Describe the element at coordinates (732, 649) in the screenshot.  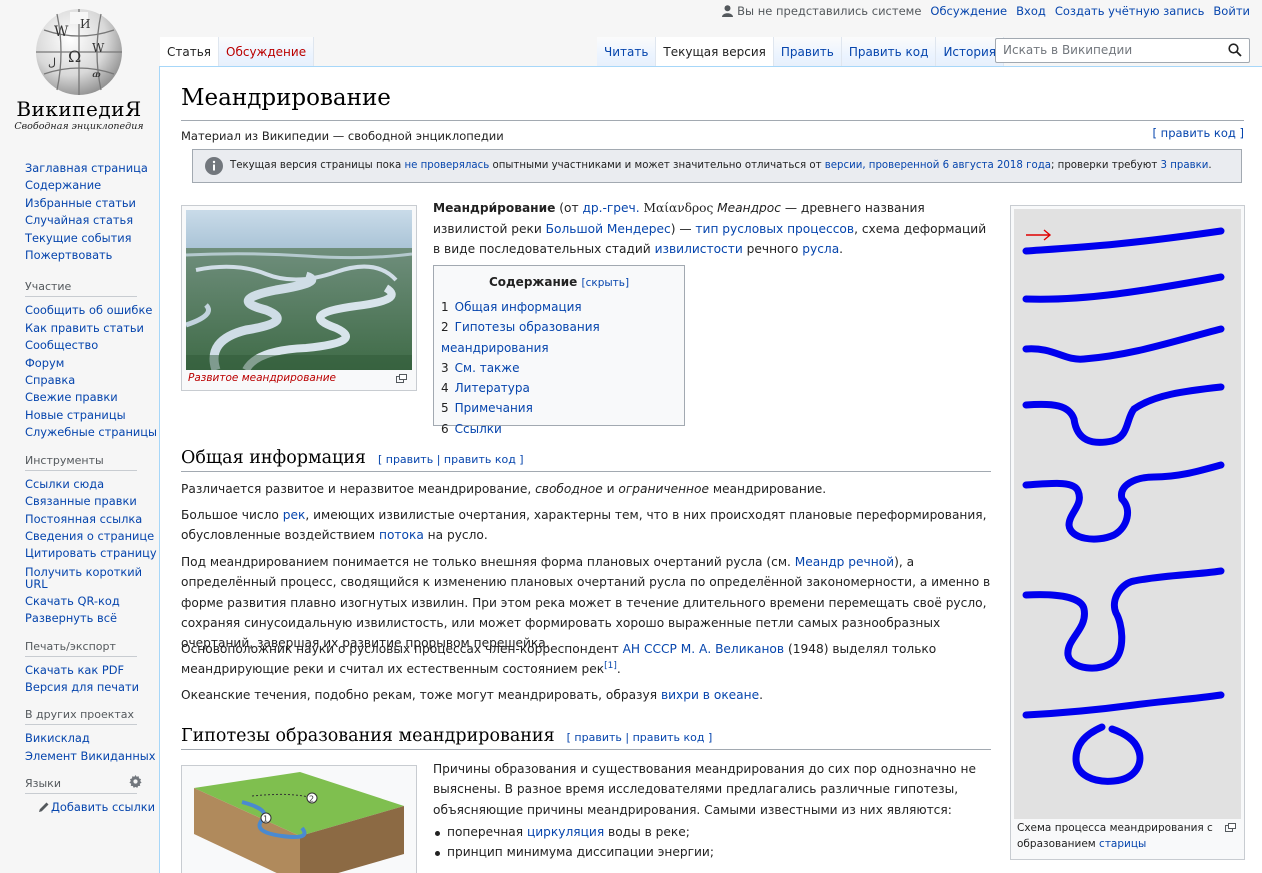
I see `link-velikanov: М. А. Великанов` at that location.